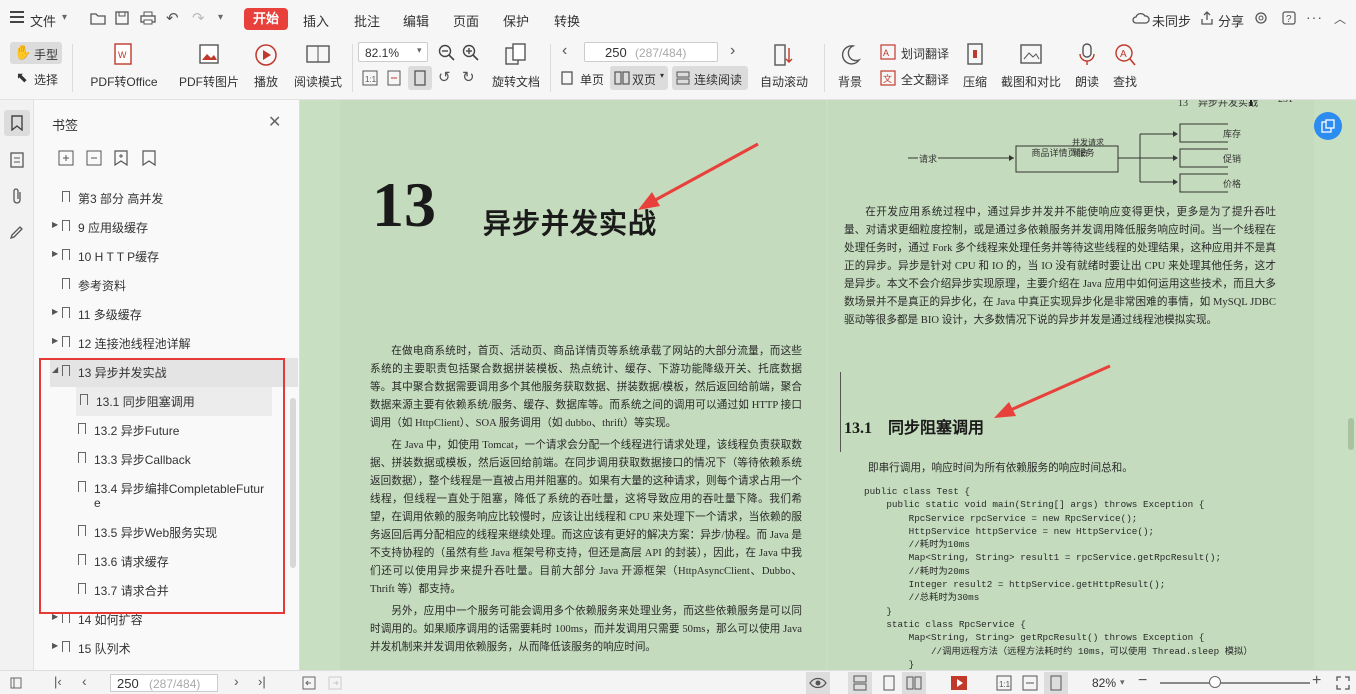 The image size is (1356, 694). Describe the element at coordinates (583, 78) in the screenshot. I see `single-page-button: 单页` at that location.